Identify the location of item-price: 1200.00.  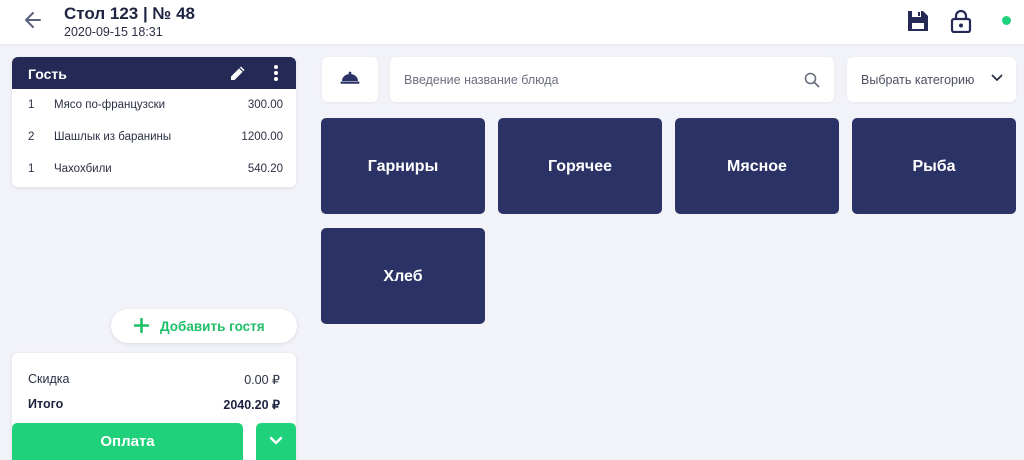
(262, 137).